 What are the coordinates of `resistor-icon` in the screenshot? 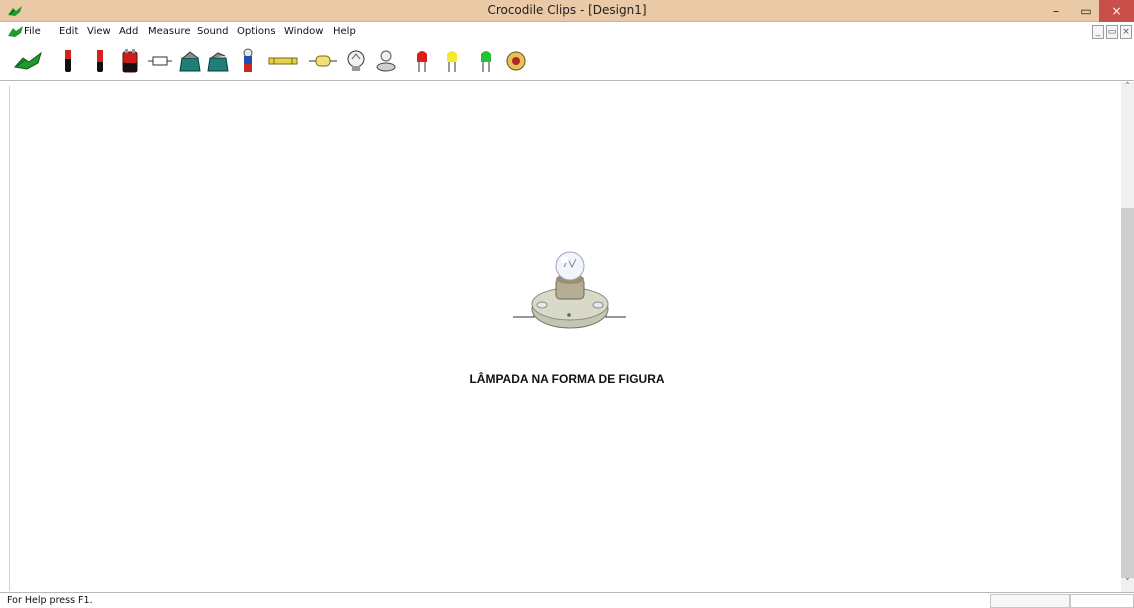 It's located at (160, 61).